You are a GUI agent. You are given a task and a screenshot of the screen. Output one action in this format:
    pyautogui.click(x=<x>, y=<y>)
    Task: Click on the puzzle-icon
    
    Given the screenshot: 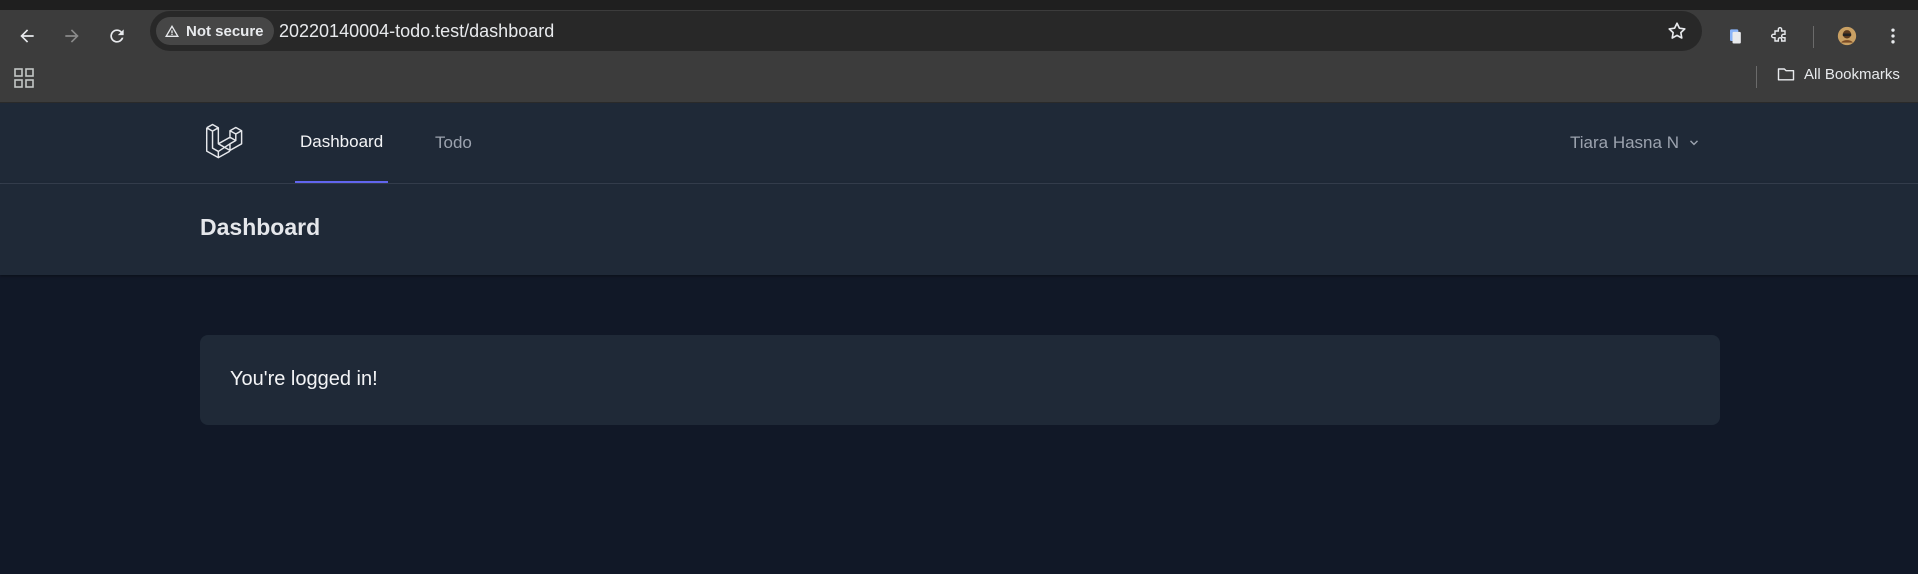 What is the action you would take?
    pyautogui.click(x=1778, y=34)
    